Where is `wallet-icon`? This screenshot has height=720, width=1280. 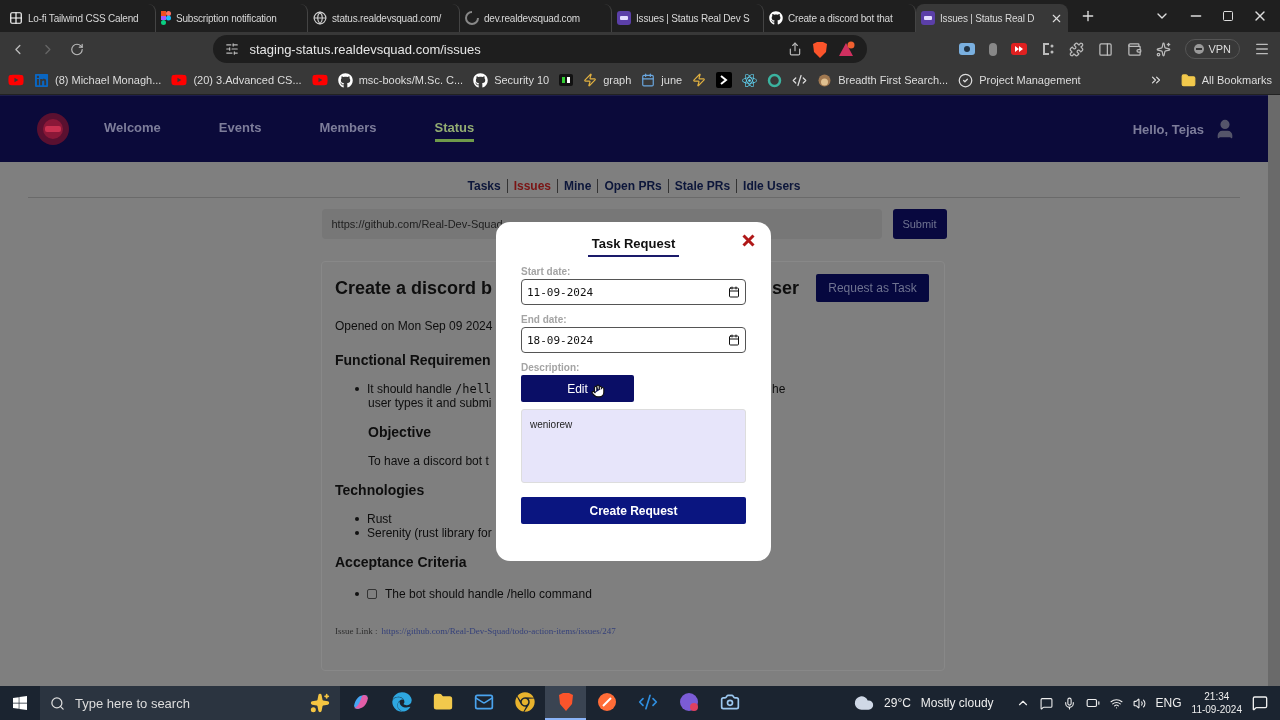
wallet-icon is located at coordinates (1135, 49).